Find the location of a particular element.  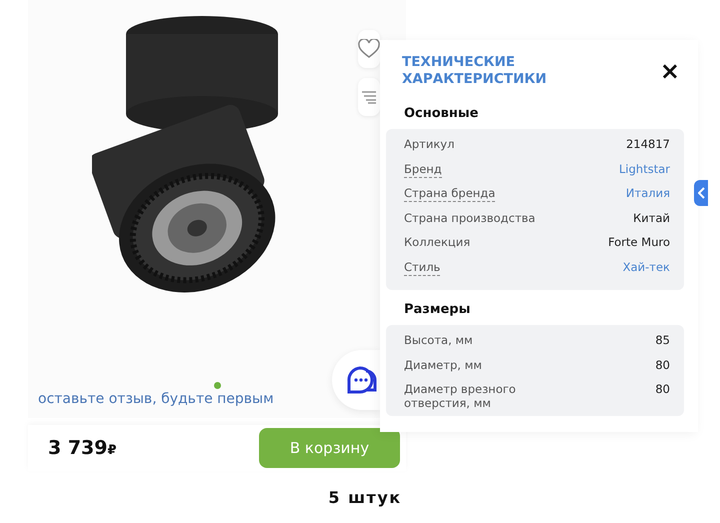

spec-value-link: Lightstar is located at coordinates (644, 169).